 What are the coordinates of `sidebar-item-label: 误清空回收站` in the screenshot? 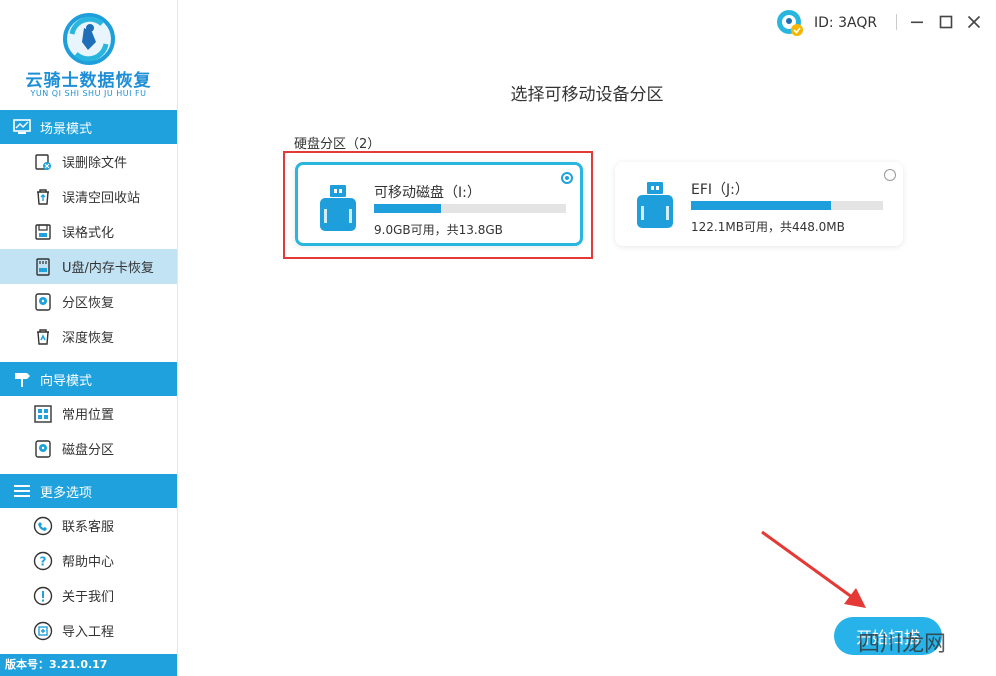 It's located at (101, 198).